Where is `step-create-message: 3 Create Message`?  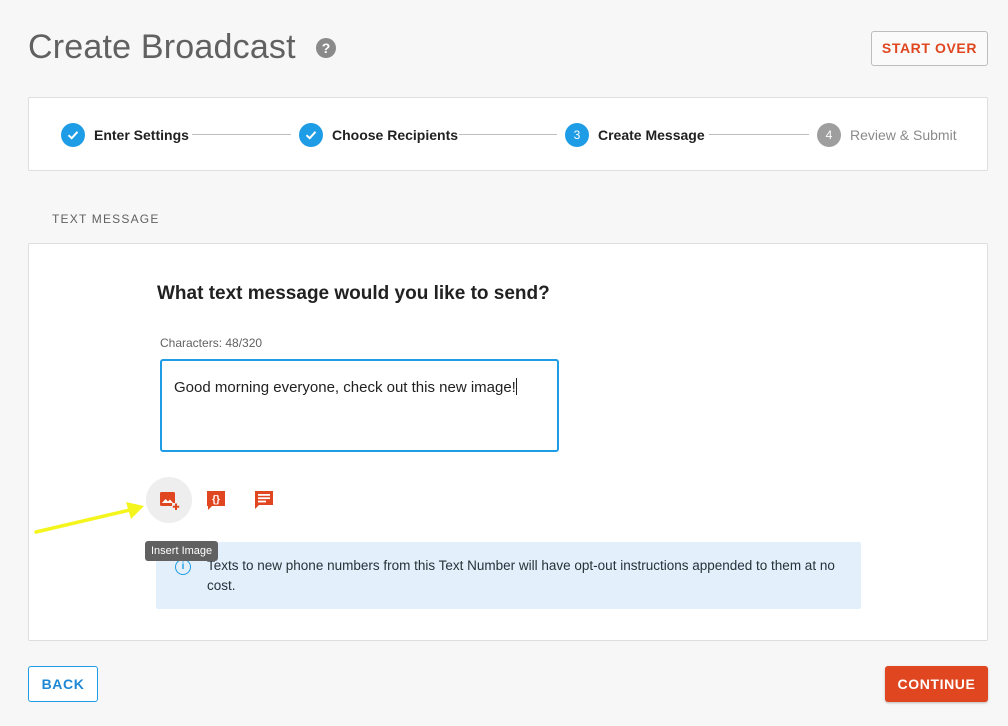
step-create-message: 3 Create Message is located at coordinates (635, 135).